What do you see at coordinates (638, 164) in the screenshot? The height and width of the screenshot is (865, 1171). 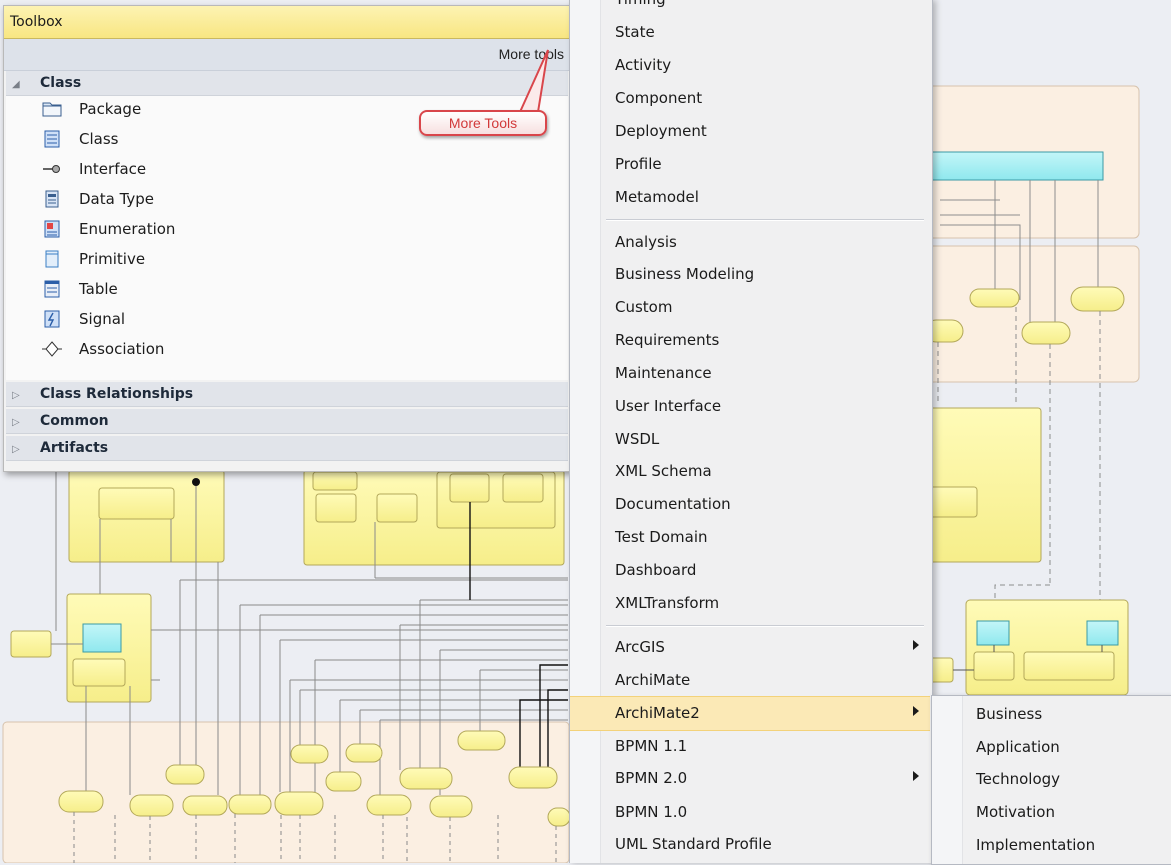 I see `menu-item-label: Profile` at bounding box center [638, 164].